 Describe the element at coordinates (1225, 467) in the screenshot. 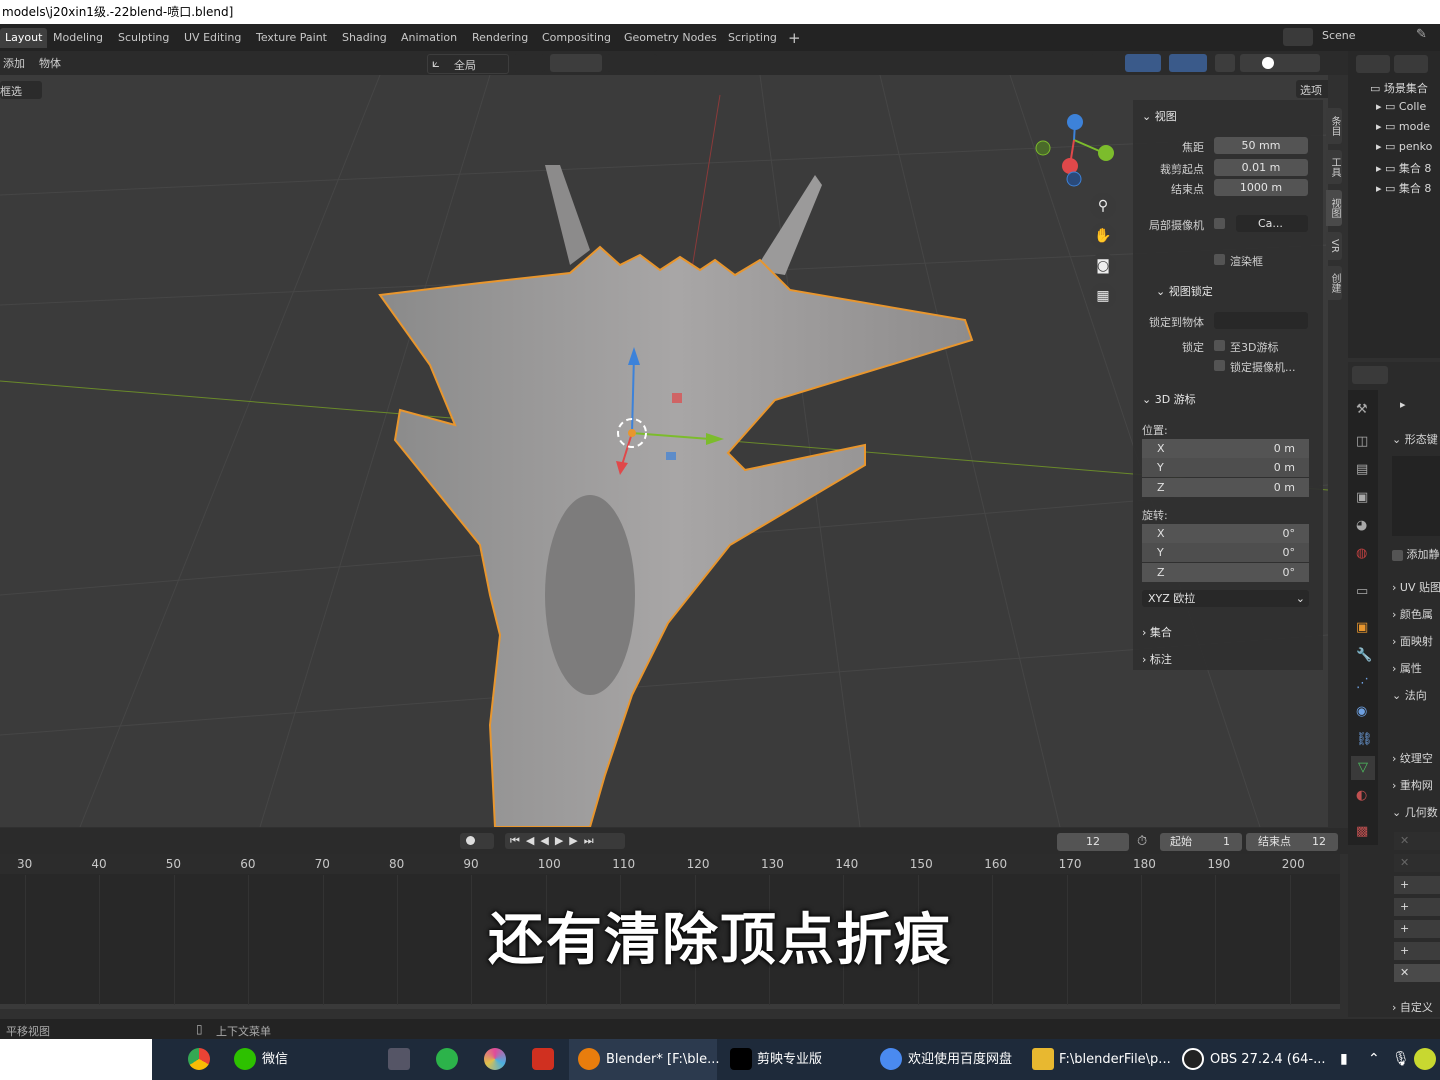

I see `cursor-location-y: Y 0 m` at that location.